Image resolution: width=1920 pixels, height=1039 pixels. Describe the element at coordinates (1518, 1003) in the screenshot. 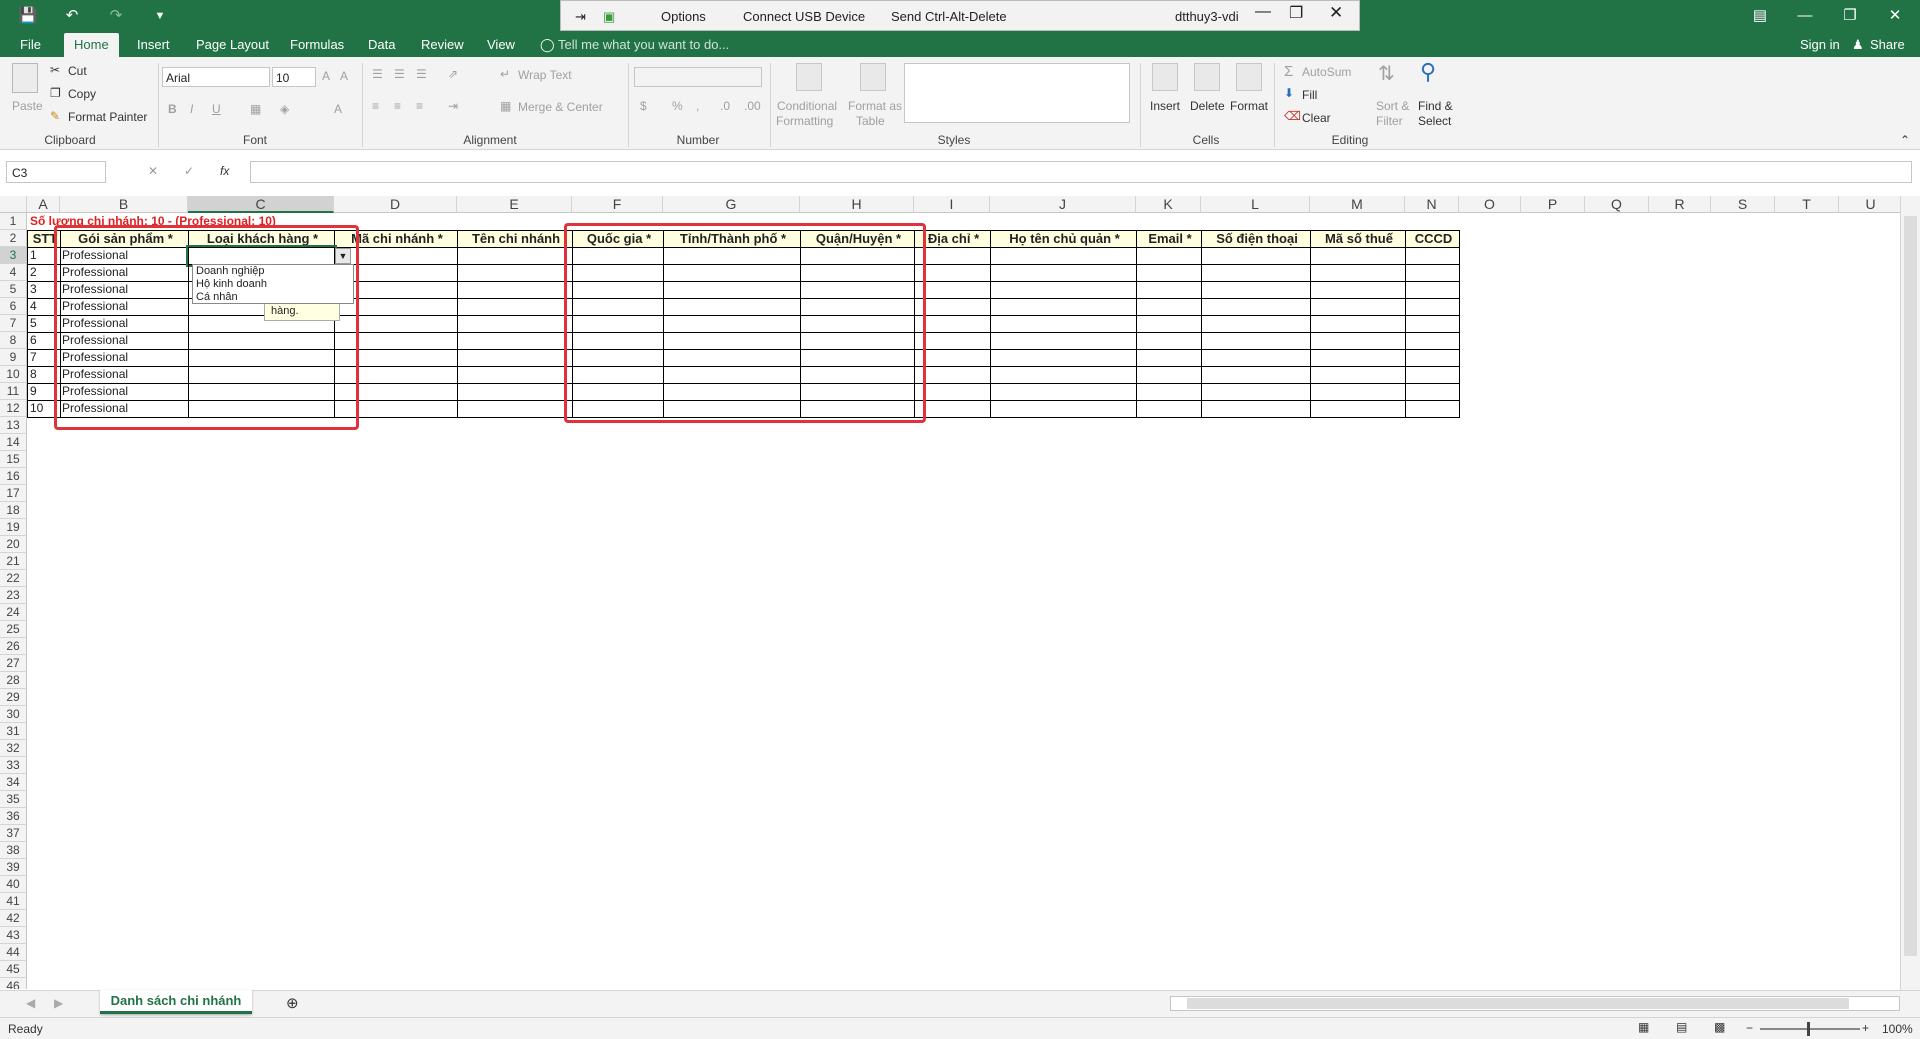

I see `h-scroll-thumb` at that location.